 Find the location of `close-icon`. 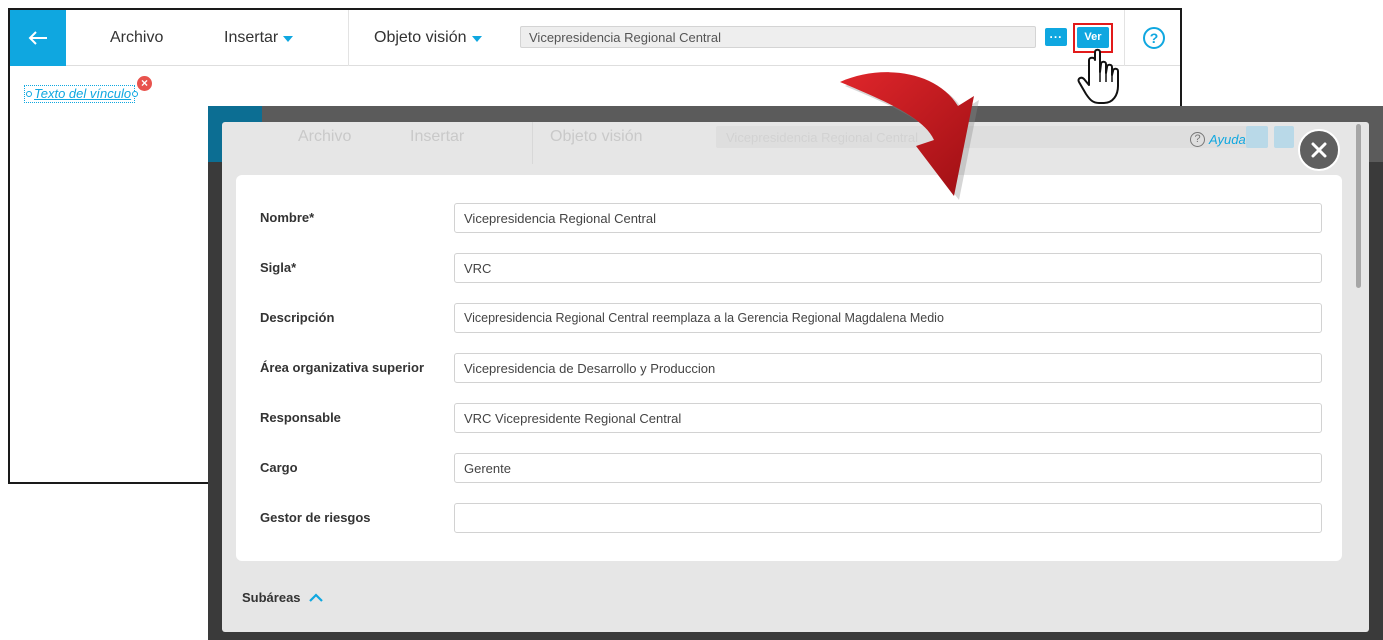

close-icon is located at coordinates (1319, 150).